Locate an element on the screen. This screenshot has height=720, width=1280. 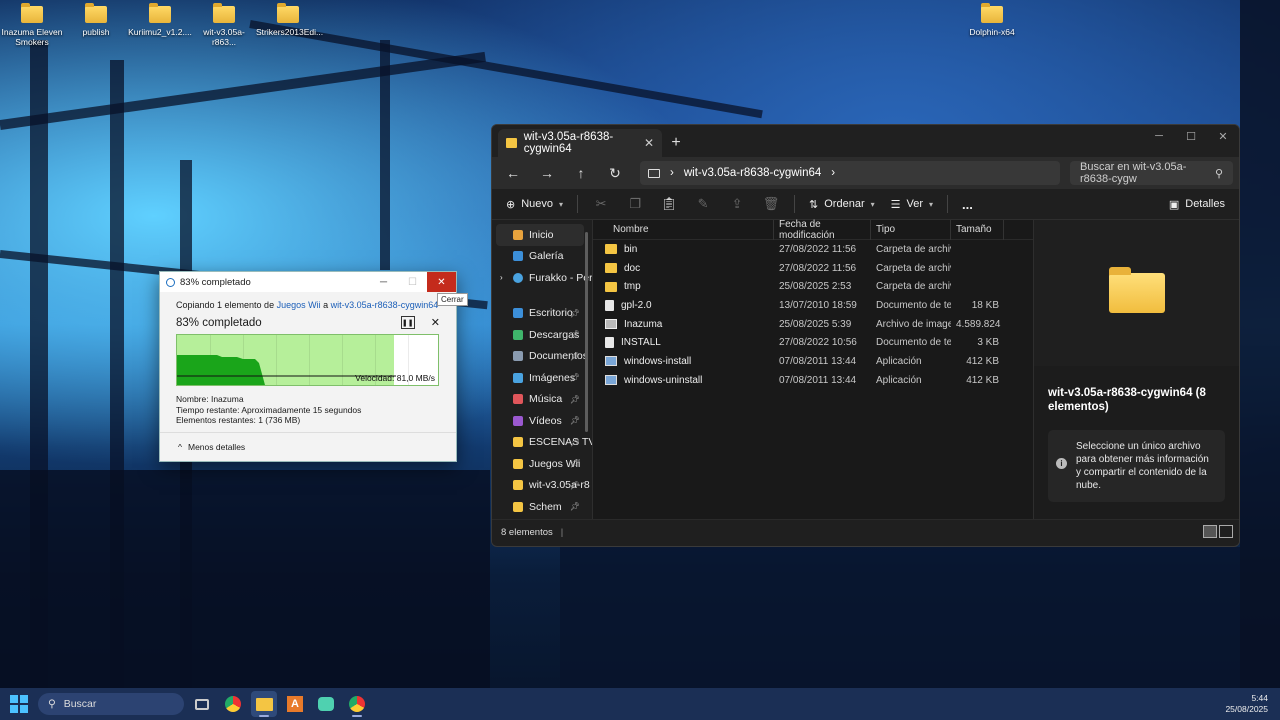
forward-button: → is located at coordinates (547, 173).